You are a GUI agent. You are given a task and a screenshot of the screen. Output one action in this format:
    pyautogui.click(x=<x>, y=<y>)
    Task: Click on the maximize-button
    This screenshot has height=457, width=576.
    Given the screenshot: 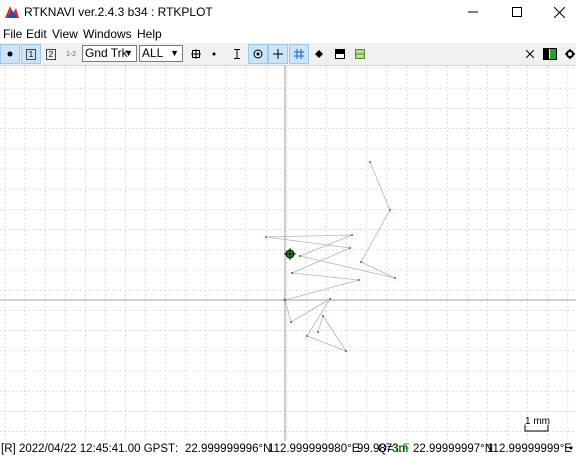 What is the action you would take?
    pyautogui.click(x=517, y=12)
    